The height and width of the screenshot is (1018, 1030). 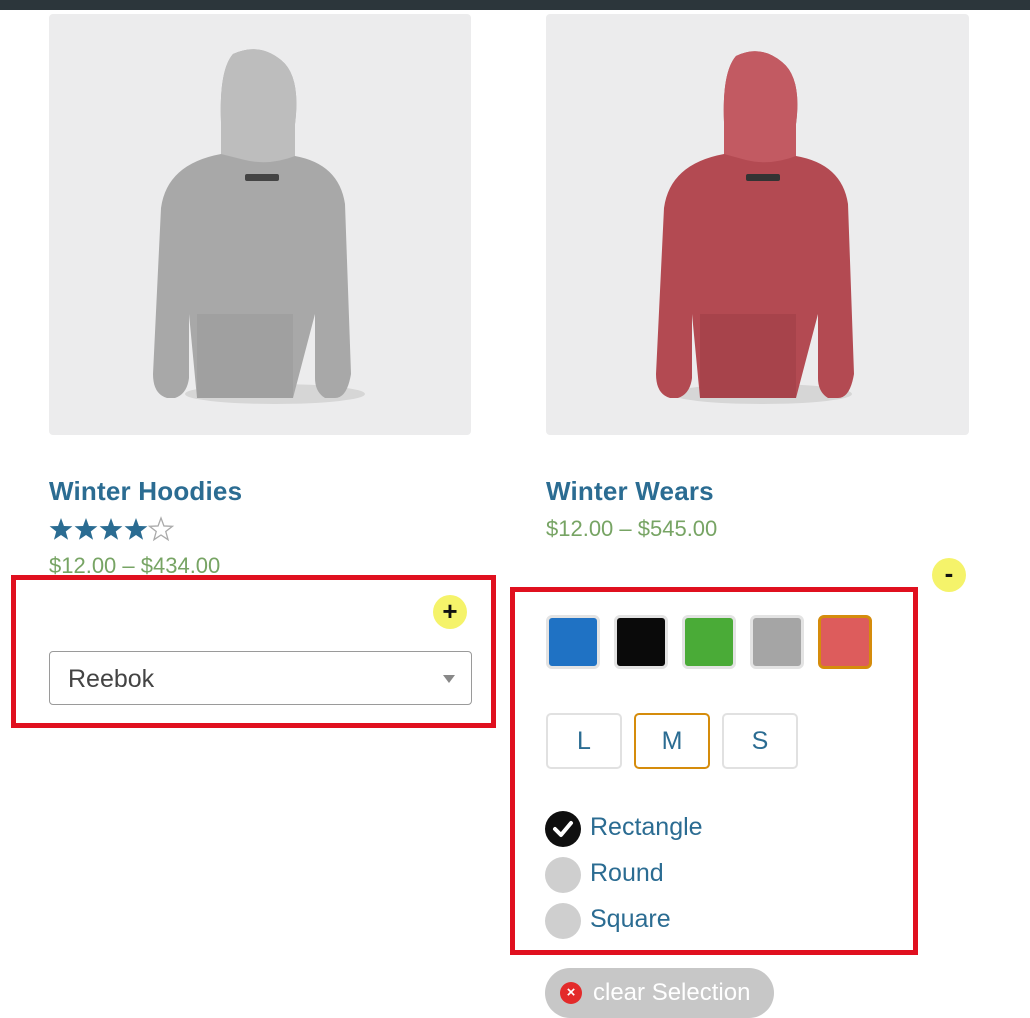 What do you see at coordinates (450, 612) in the screenshot?
I see `expand-toggle-button: +` at bounding box center [450, 612].